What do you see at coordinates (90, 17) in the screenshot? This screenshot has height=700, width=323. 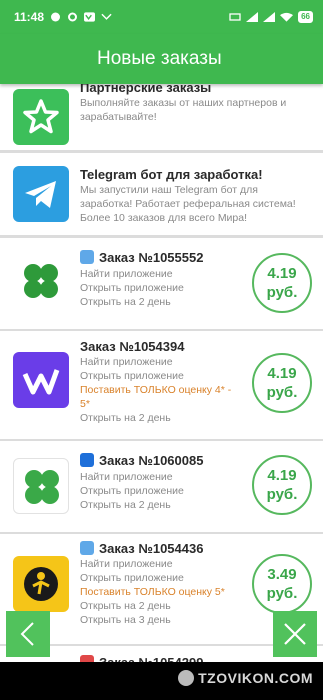 I see `vk-icon` at bounding box center [90, 17].